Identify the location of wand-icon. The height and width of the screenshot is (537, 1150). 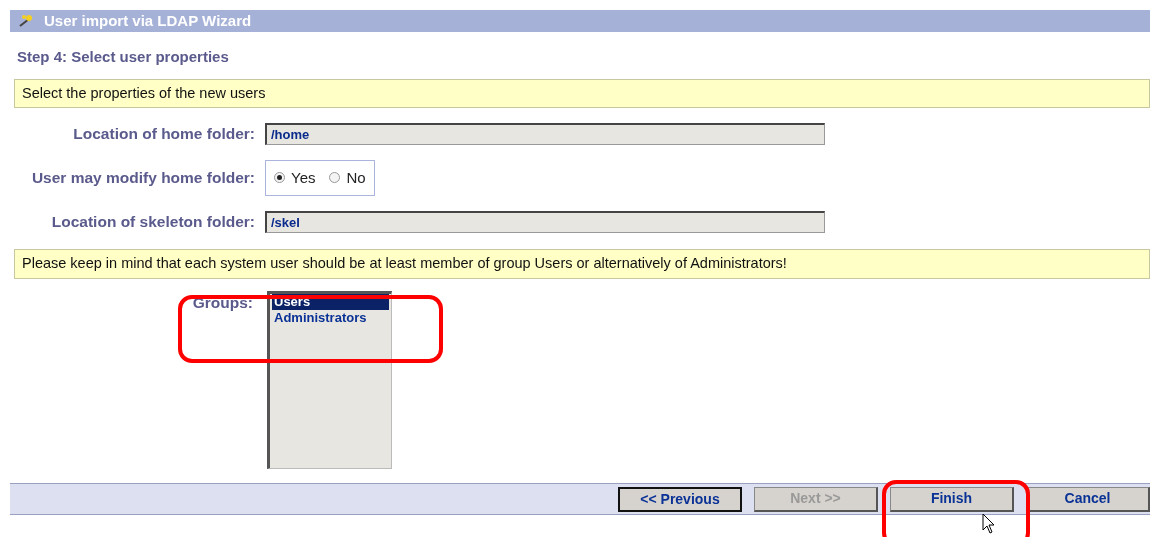
(26, 21).